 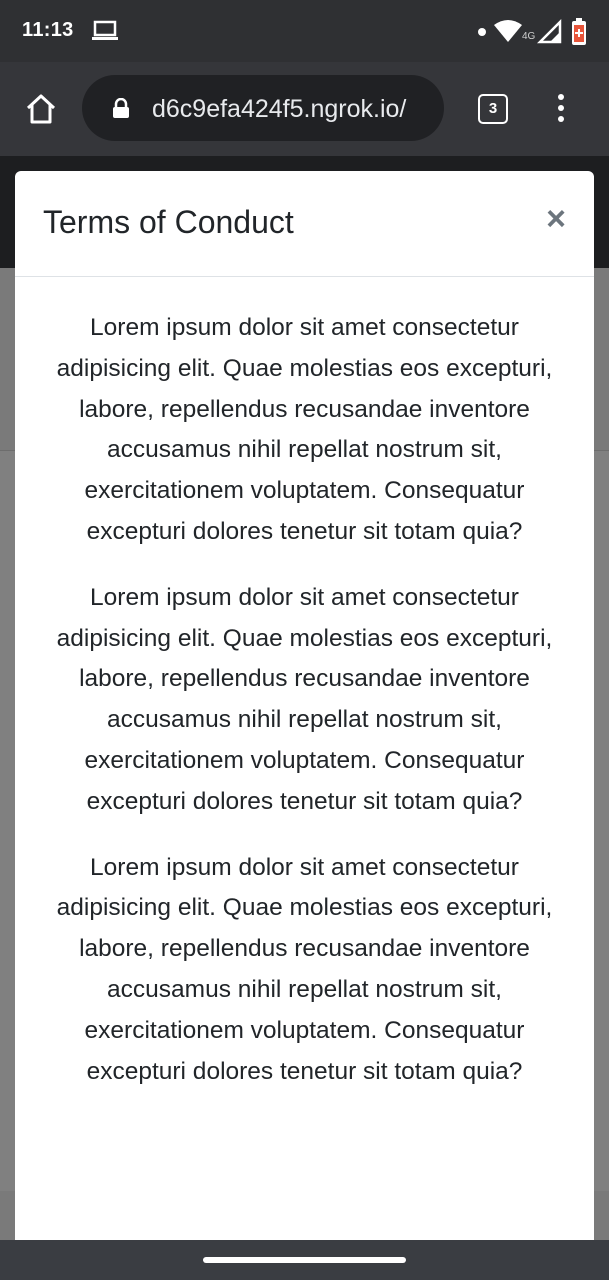 I want to click on status-bar: 11:13 4G, so click(x=304, y=31).